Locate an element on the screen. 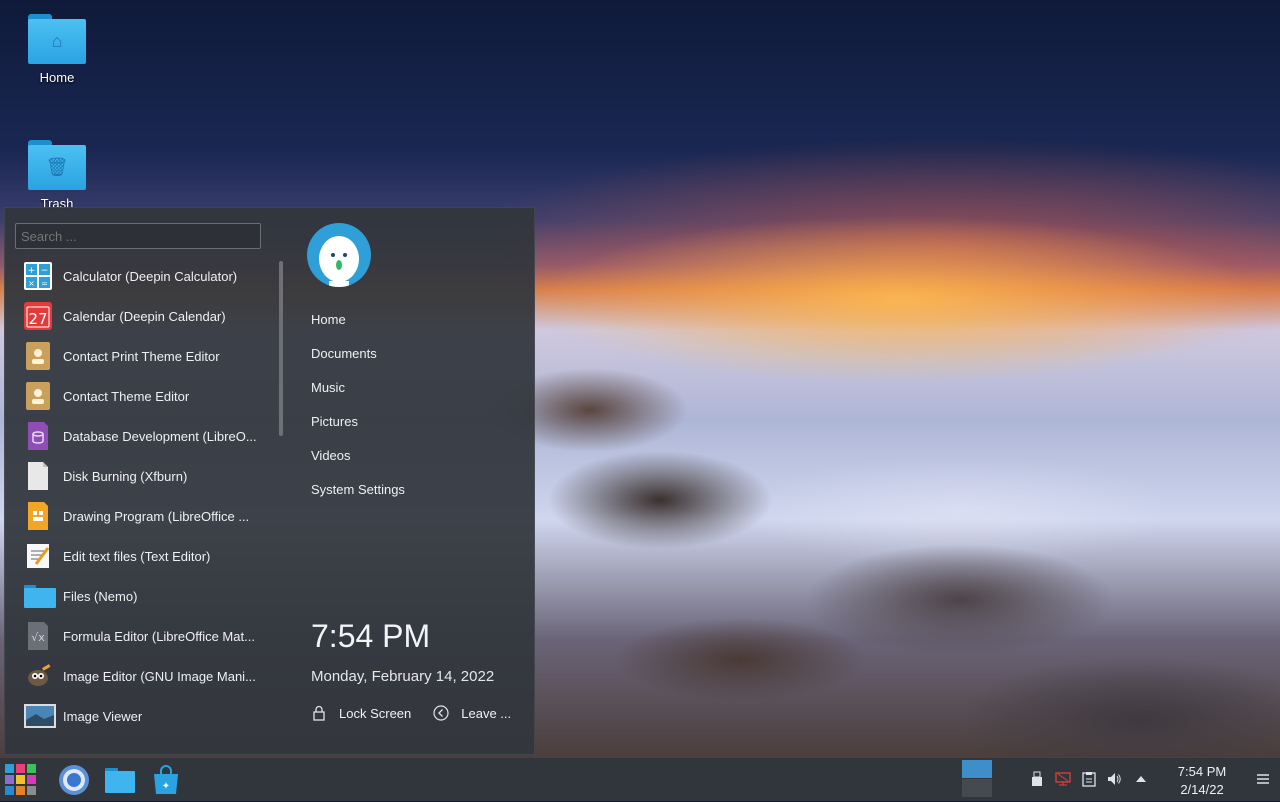 The image size is (1280, 802). file-manager-icon is located at coordinates (120, 780).